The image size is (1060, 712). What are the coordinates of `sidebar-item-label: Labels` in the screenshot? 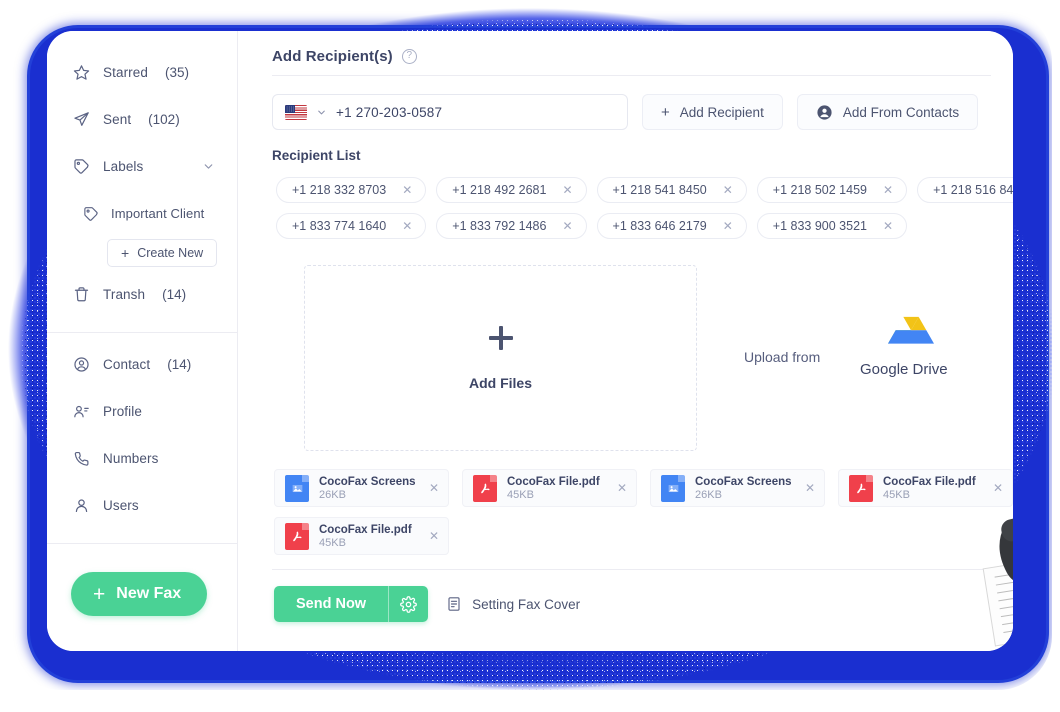 It's located at (123, 166).